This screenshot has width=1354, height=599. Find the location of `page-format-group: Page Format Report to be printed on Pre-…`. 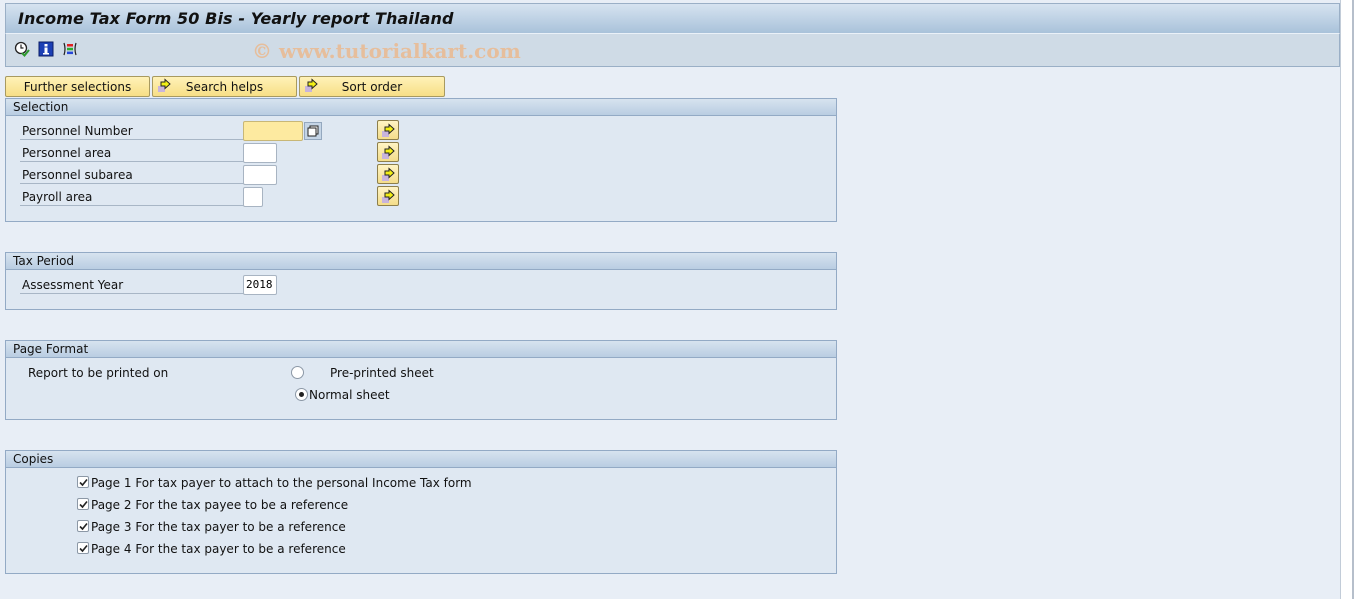

page-format-group: Page Format Report to be printed on Pre-… is located at coordinates (421, 380).